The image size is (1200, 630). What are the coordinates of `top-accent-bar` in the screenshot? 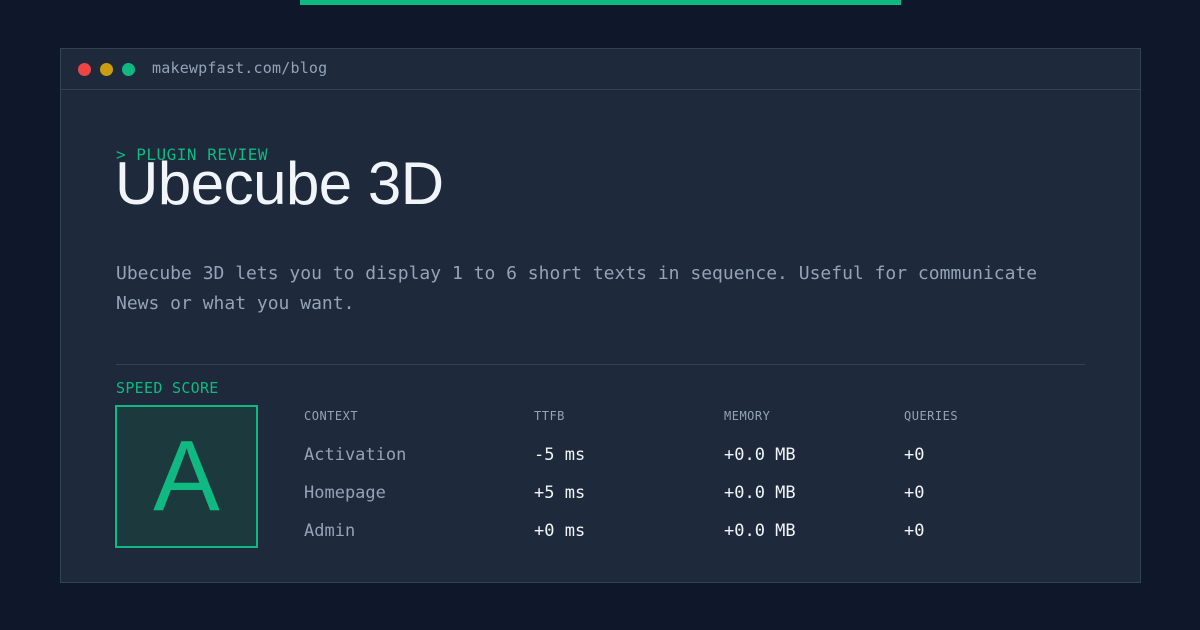 It's located at (600, 2).